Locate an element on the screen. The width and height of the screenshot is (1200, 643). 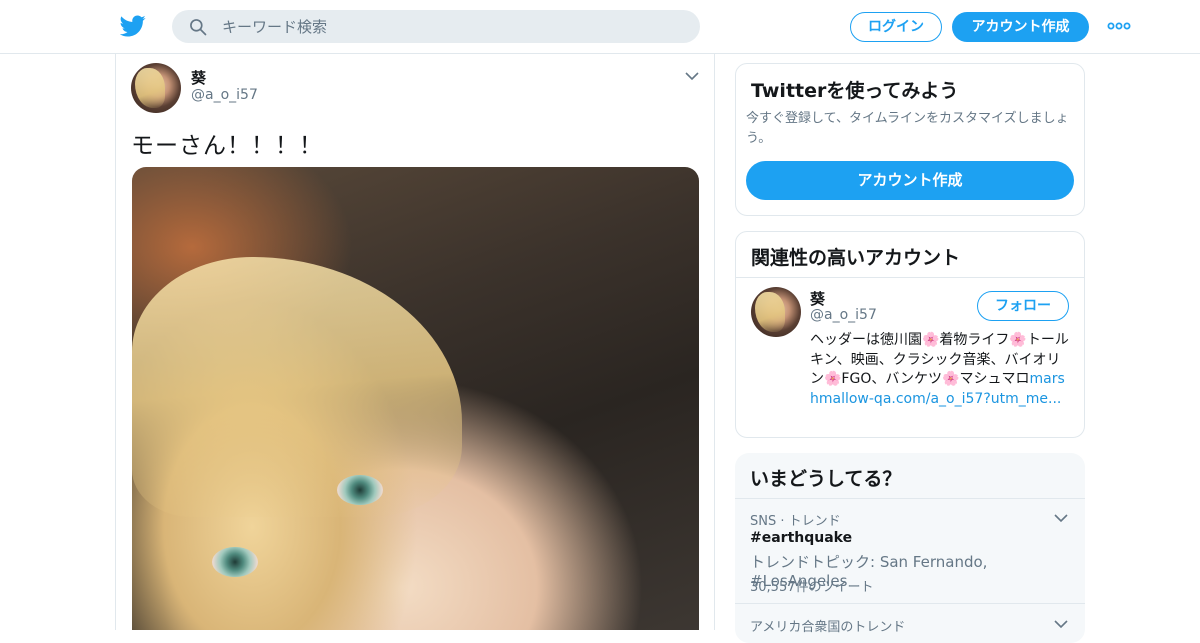
login-button: ログイン is located at coordinates (896, 27).